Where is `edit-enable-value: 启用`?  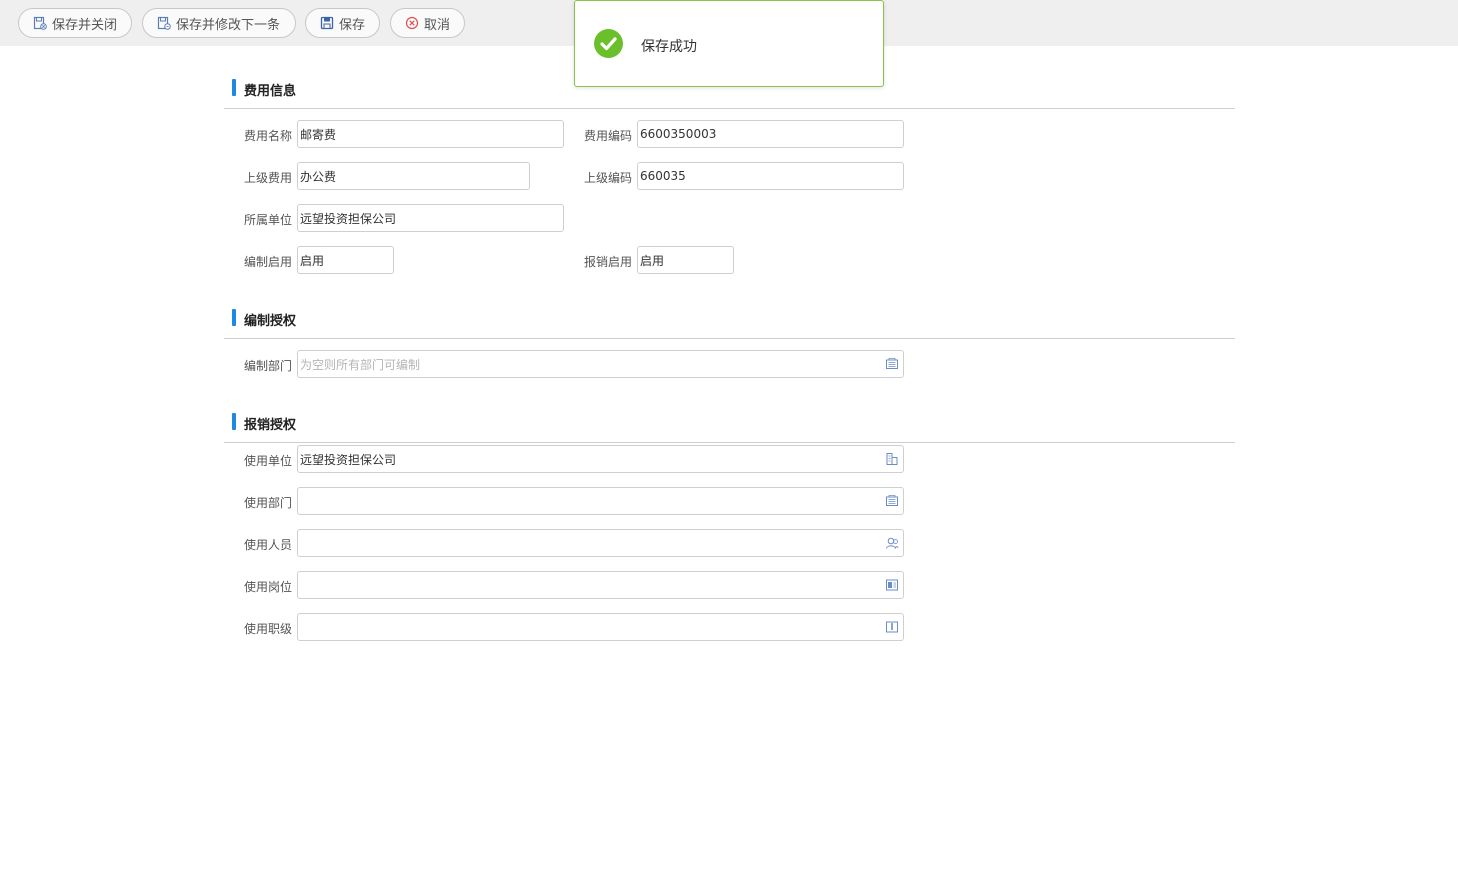 edit-enable-value: 启用 is located at coordinates (312, 260).